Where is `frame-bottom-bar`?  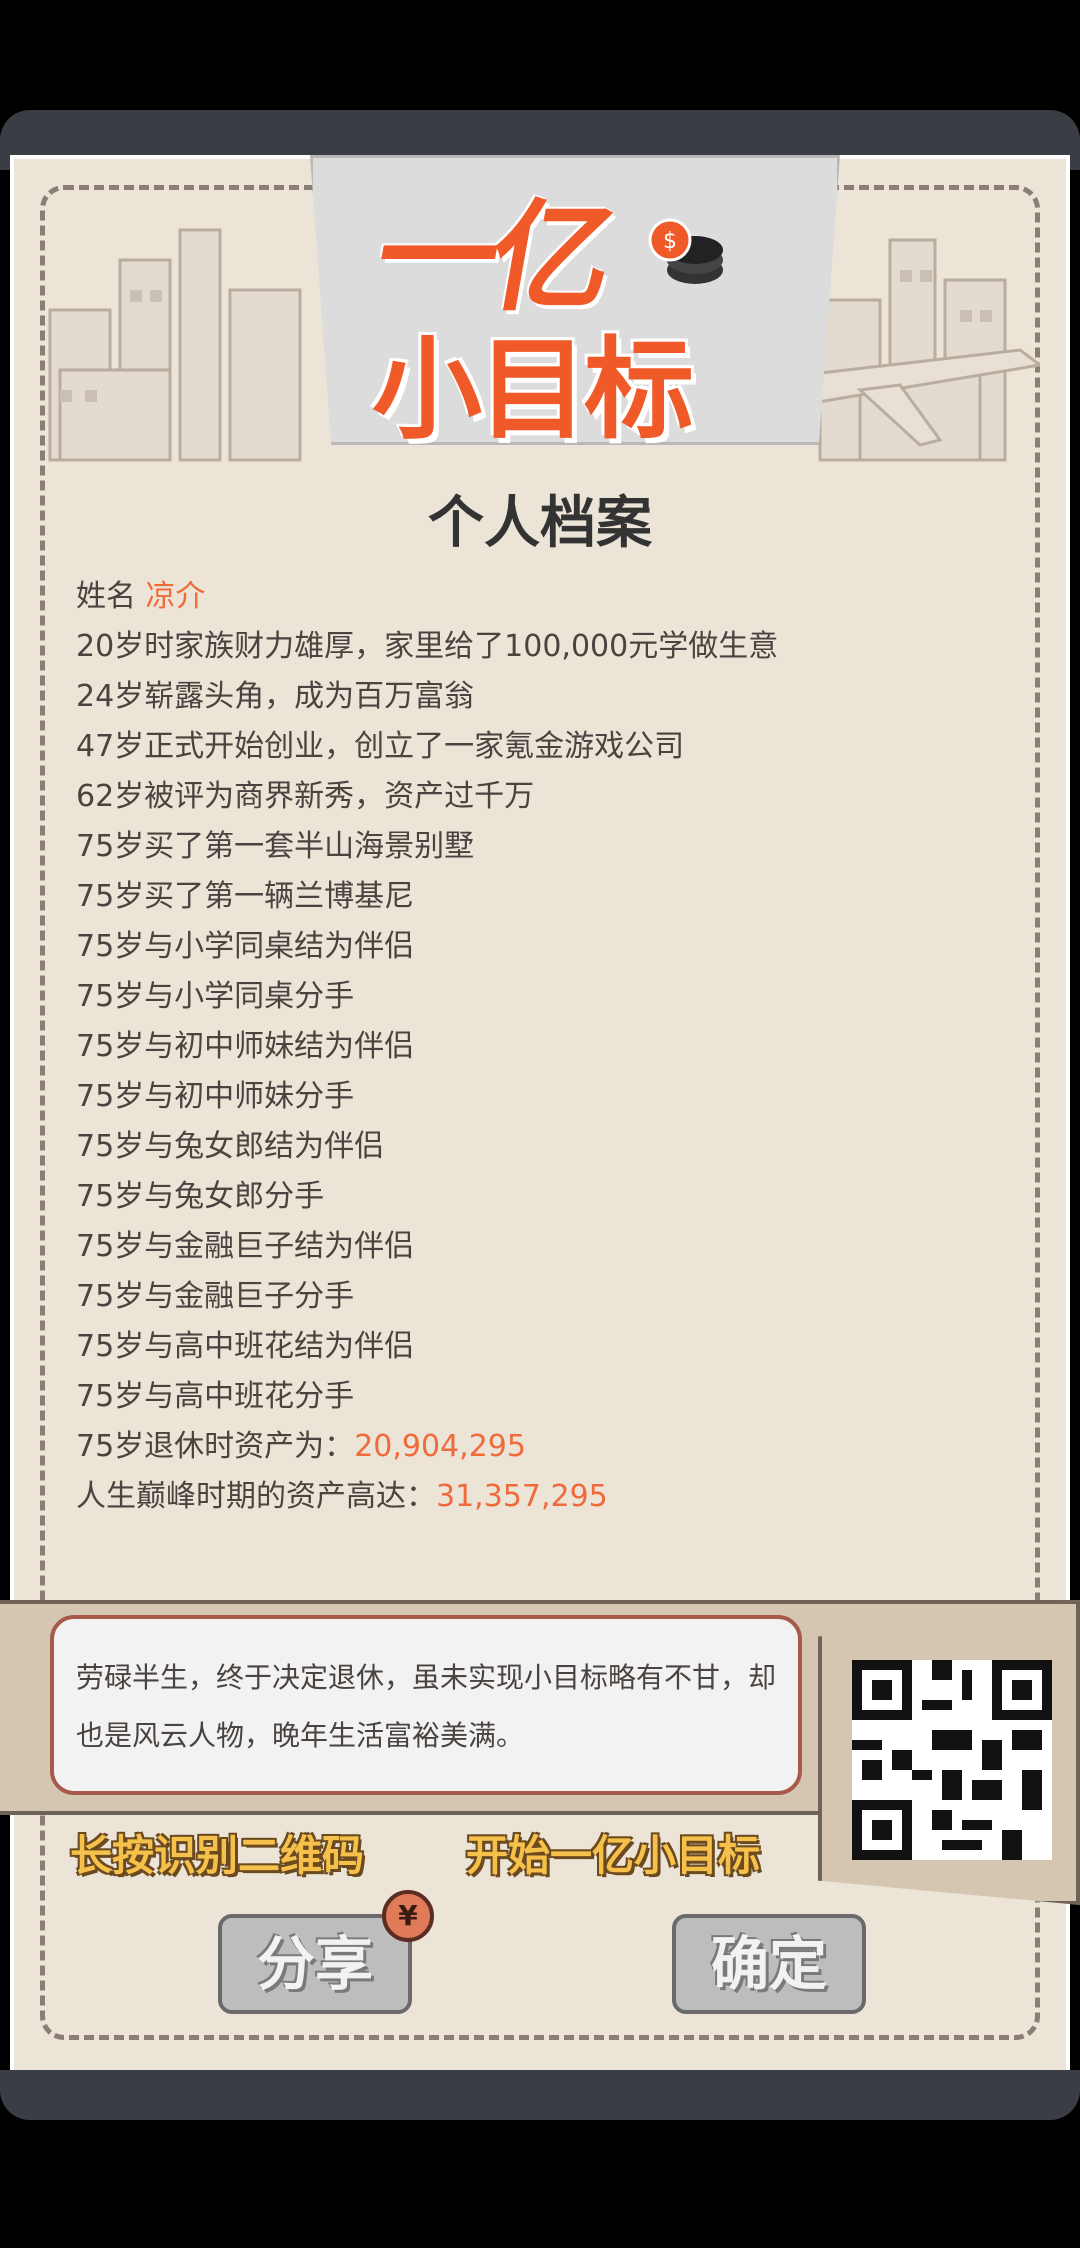
frame-bottom-bar is located at coordinates (540, 2095).